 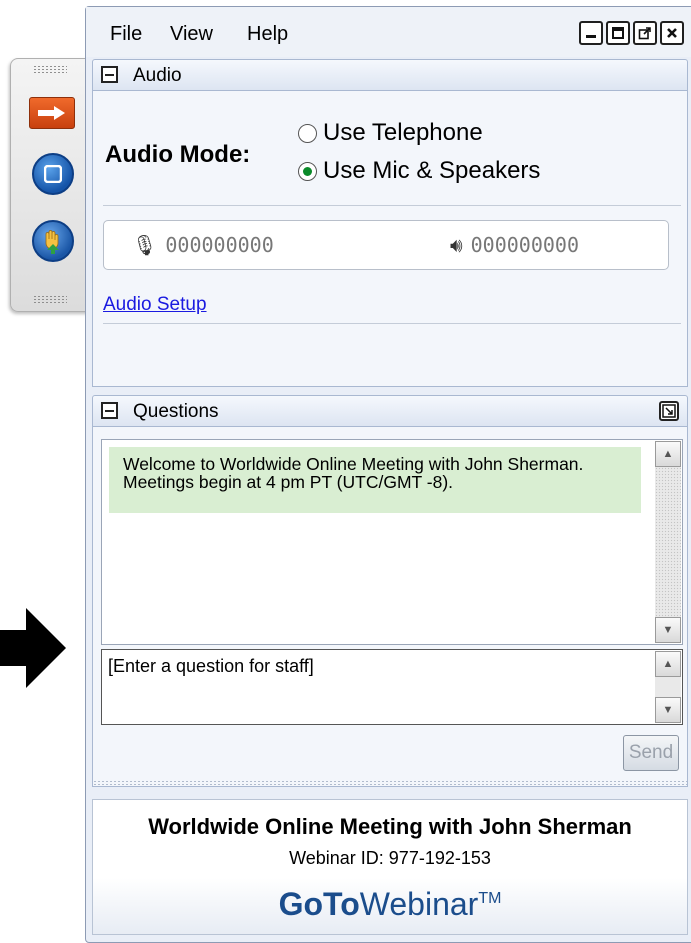 I want to click on collapse-audio-button, so click(x=109, y=74).